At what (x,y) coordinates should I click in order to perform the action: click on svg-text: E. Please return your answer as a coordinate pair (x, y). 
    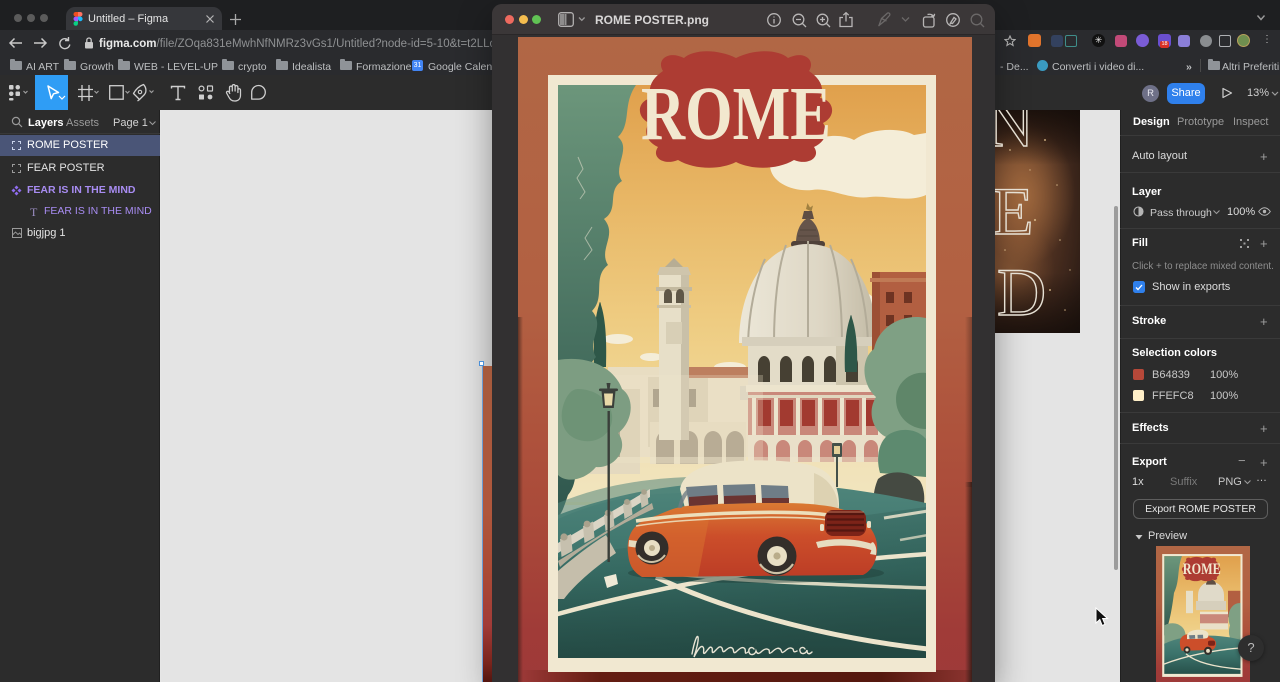
    Looking at the image, I should click on (1014, 211).